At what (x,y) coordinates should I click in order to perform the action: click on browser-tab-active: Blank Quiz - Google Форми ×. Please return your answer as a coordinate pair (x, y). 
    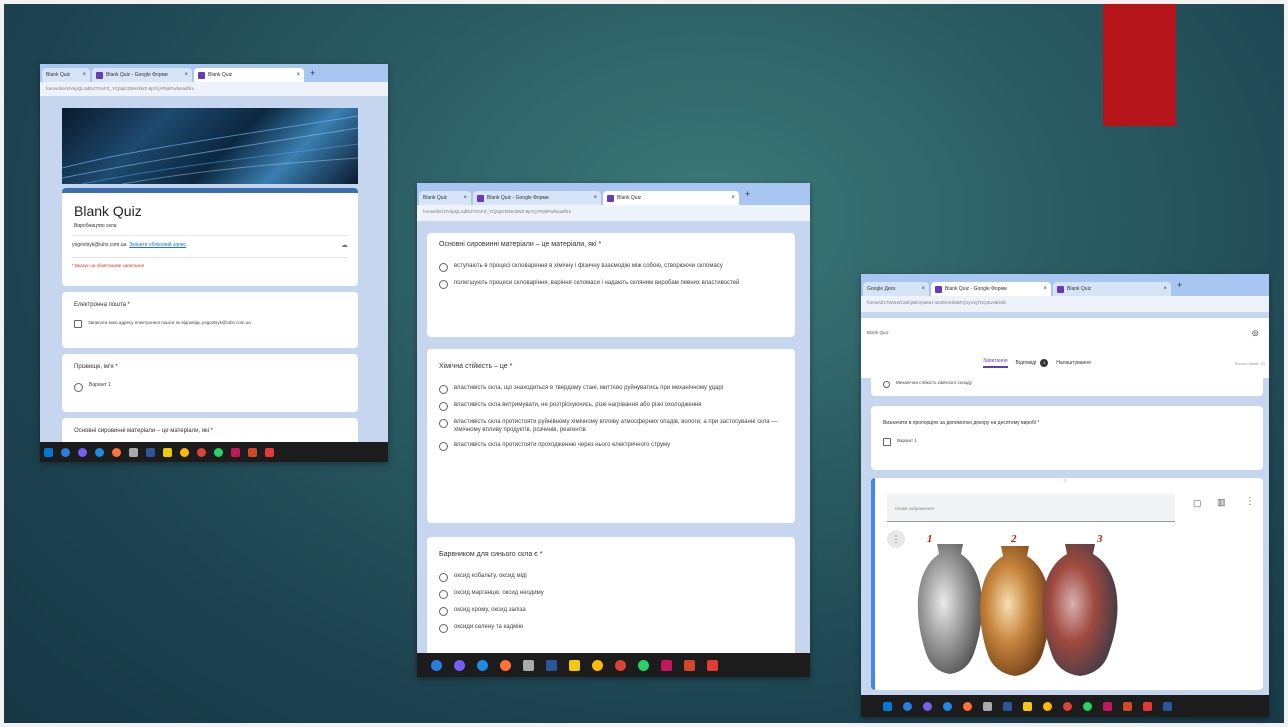
    Looking at the image, I should click on (991, 289).